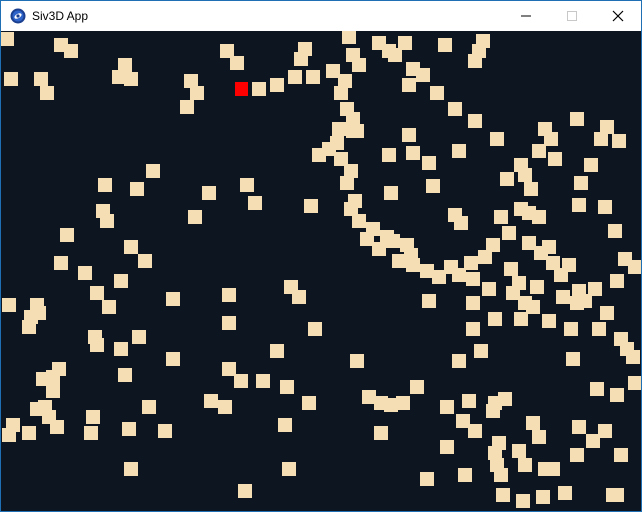 This screenshot has width=642, height=512. What do you see at coordinates (526, 16) in the screenshot?
I see `minimize-button` at bounding box center [526, 16].